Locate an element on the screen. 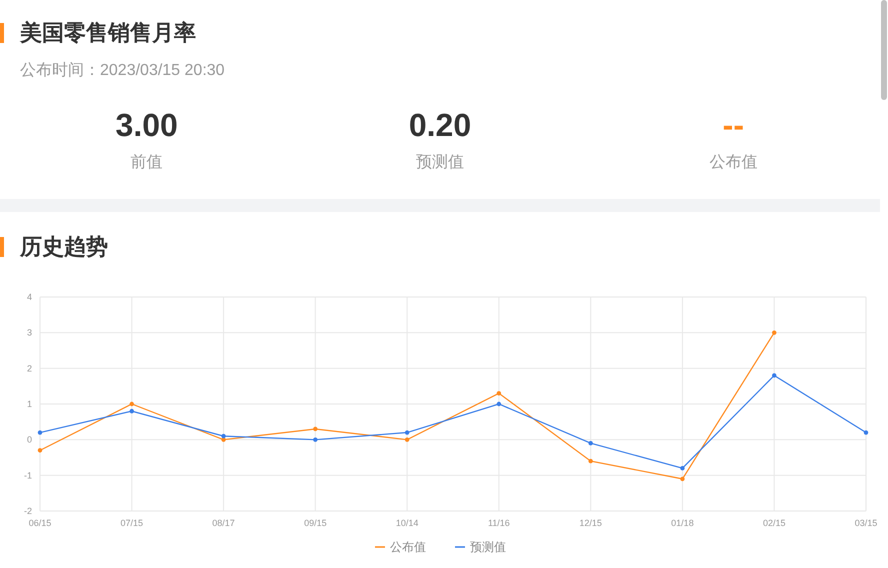 This screenshot has width=888, height=568. page-title: 美国零售销售月率 is located at coordinates (108, 33).